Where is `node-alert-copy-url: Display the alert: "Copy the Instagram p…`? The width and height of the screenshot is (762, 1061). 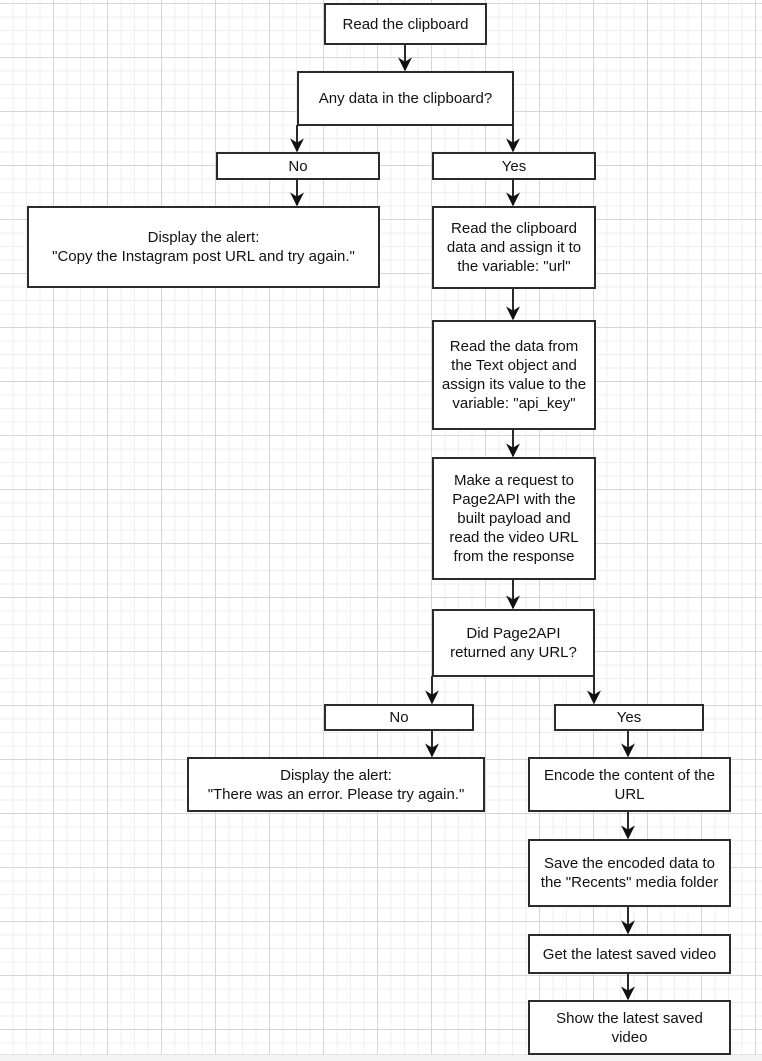 node-alert-copy-url: Display the alert: "Copy the Instagram p… is located at coordinates (203, 247).